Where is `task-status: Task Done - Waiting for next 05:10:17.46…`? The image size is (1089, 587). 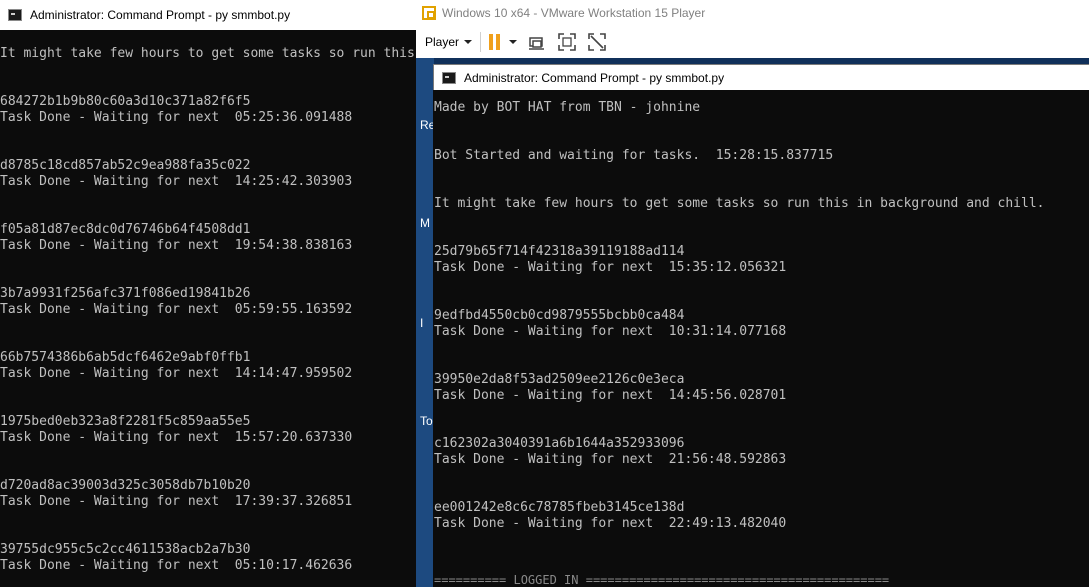 task-status: Task Done - Waiting for next 05:10:17.46… is located at coordinates (176, 565).